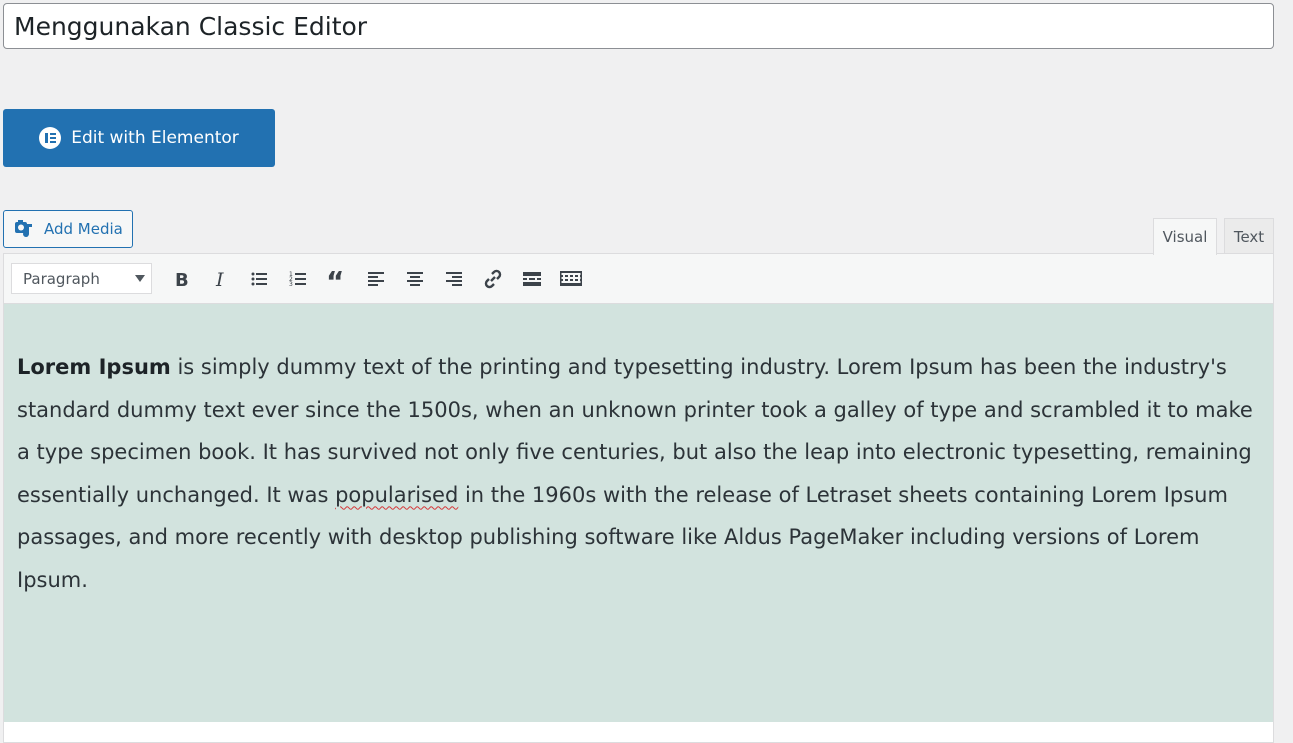  Describe the element at coordinates (638, 26) in the screenshot. I see `post-title-input: Menggunakan Classic Editor` at that location.